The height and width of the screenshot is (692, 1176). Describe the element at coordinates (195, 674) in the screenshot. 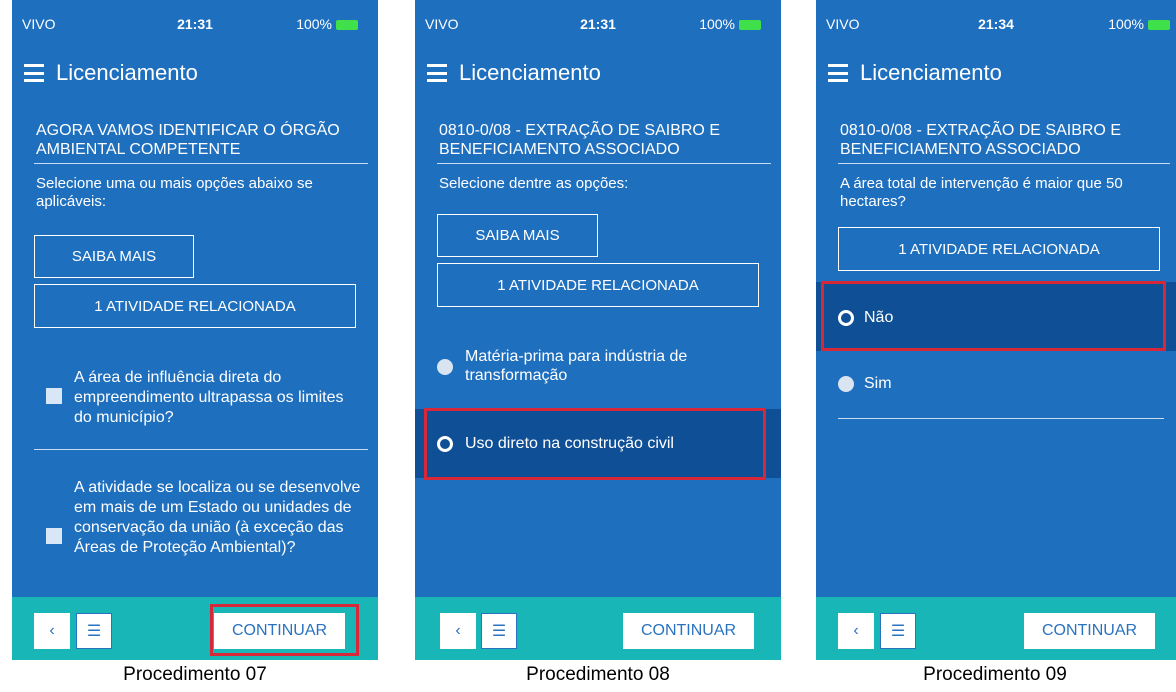

I see `caption: Procedimento 07` at that location.